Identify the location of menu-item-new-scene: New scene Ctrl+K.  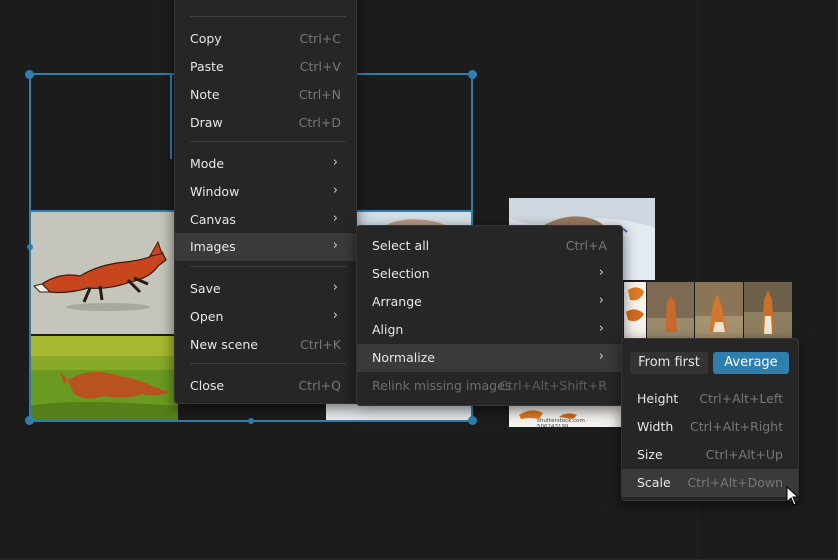
(265, 345).